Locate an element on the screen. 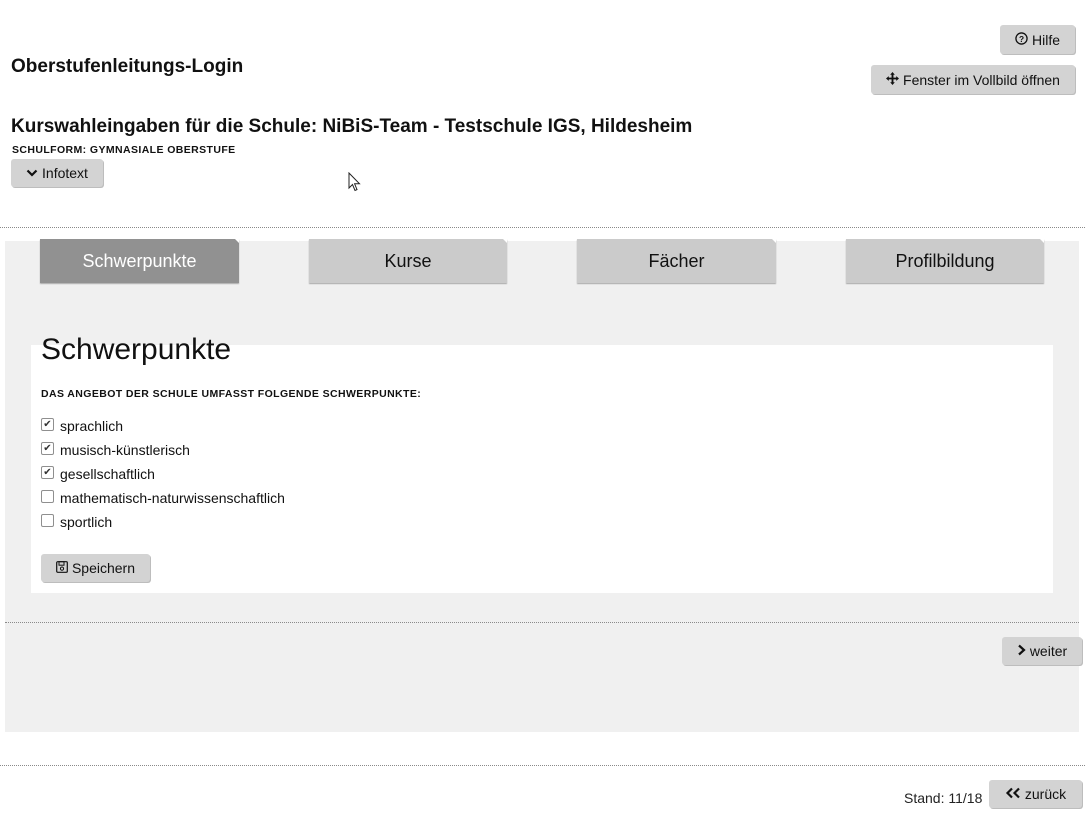 This screenshot has height=825, width=1085. weiter-button-label: weiter is located at coordinates (1048, 651).